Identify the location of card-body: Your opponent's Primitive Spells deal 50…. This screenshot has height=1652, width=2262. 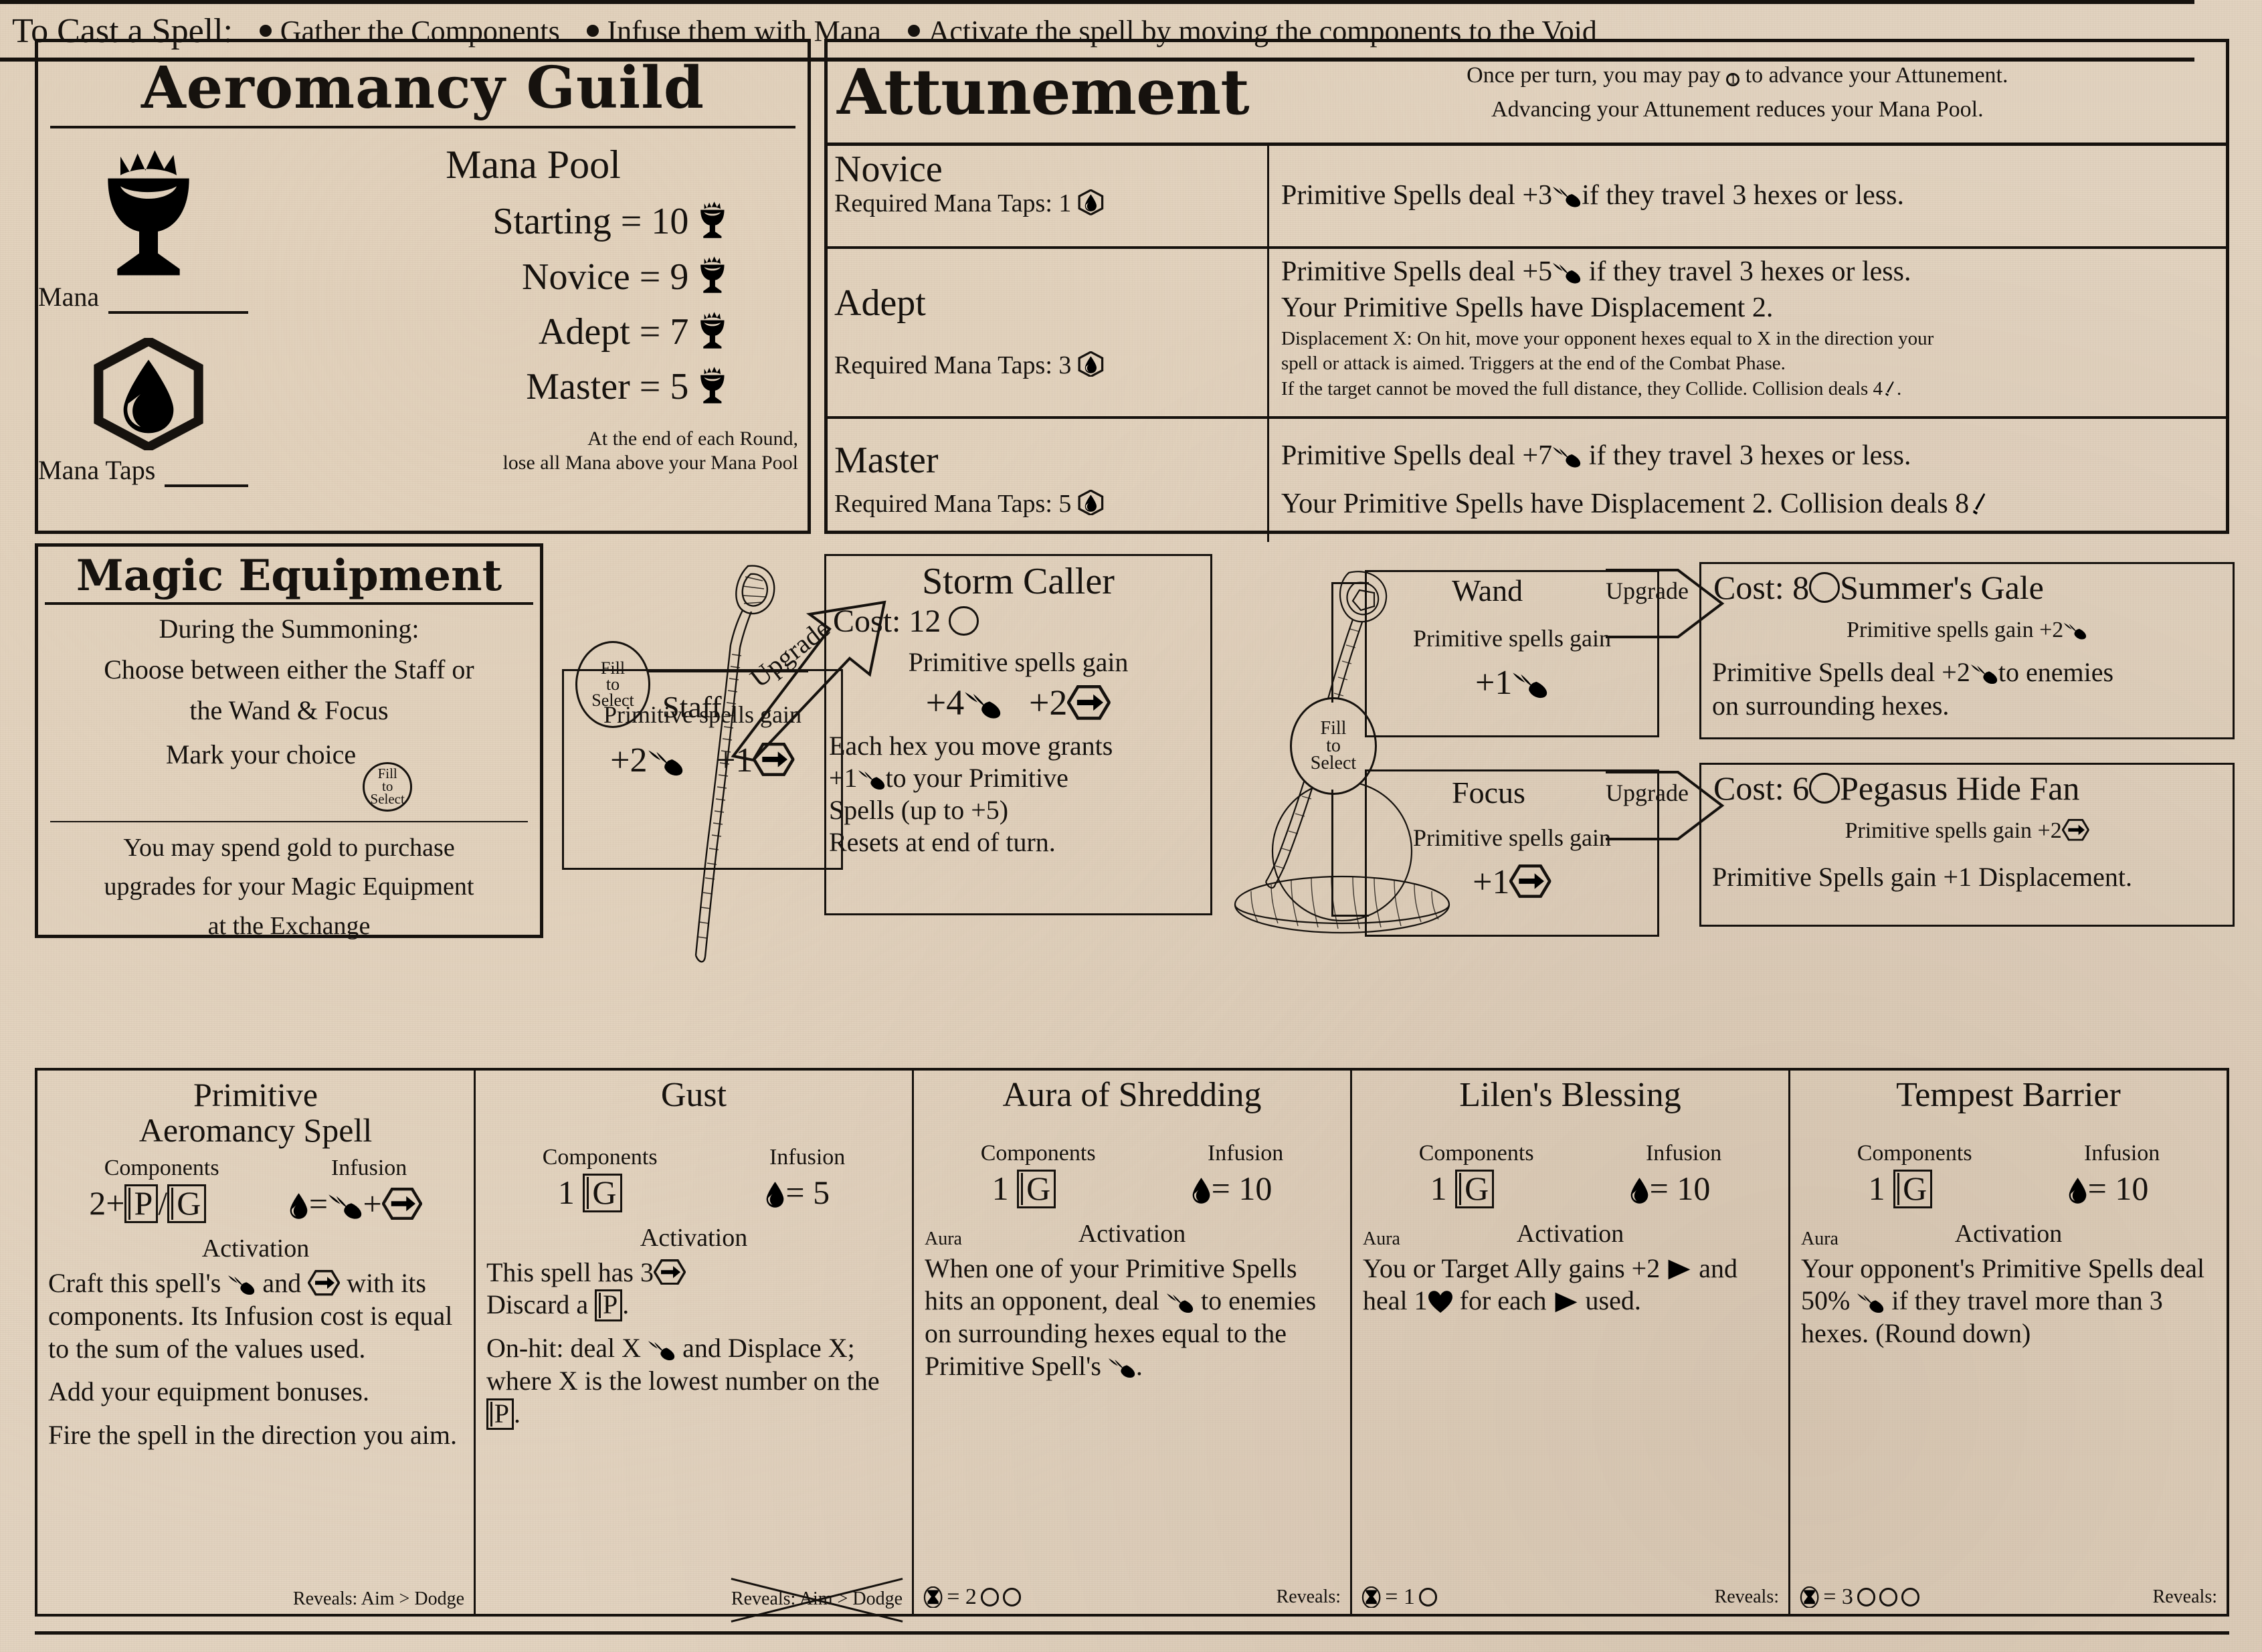
(2008, 1307).